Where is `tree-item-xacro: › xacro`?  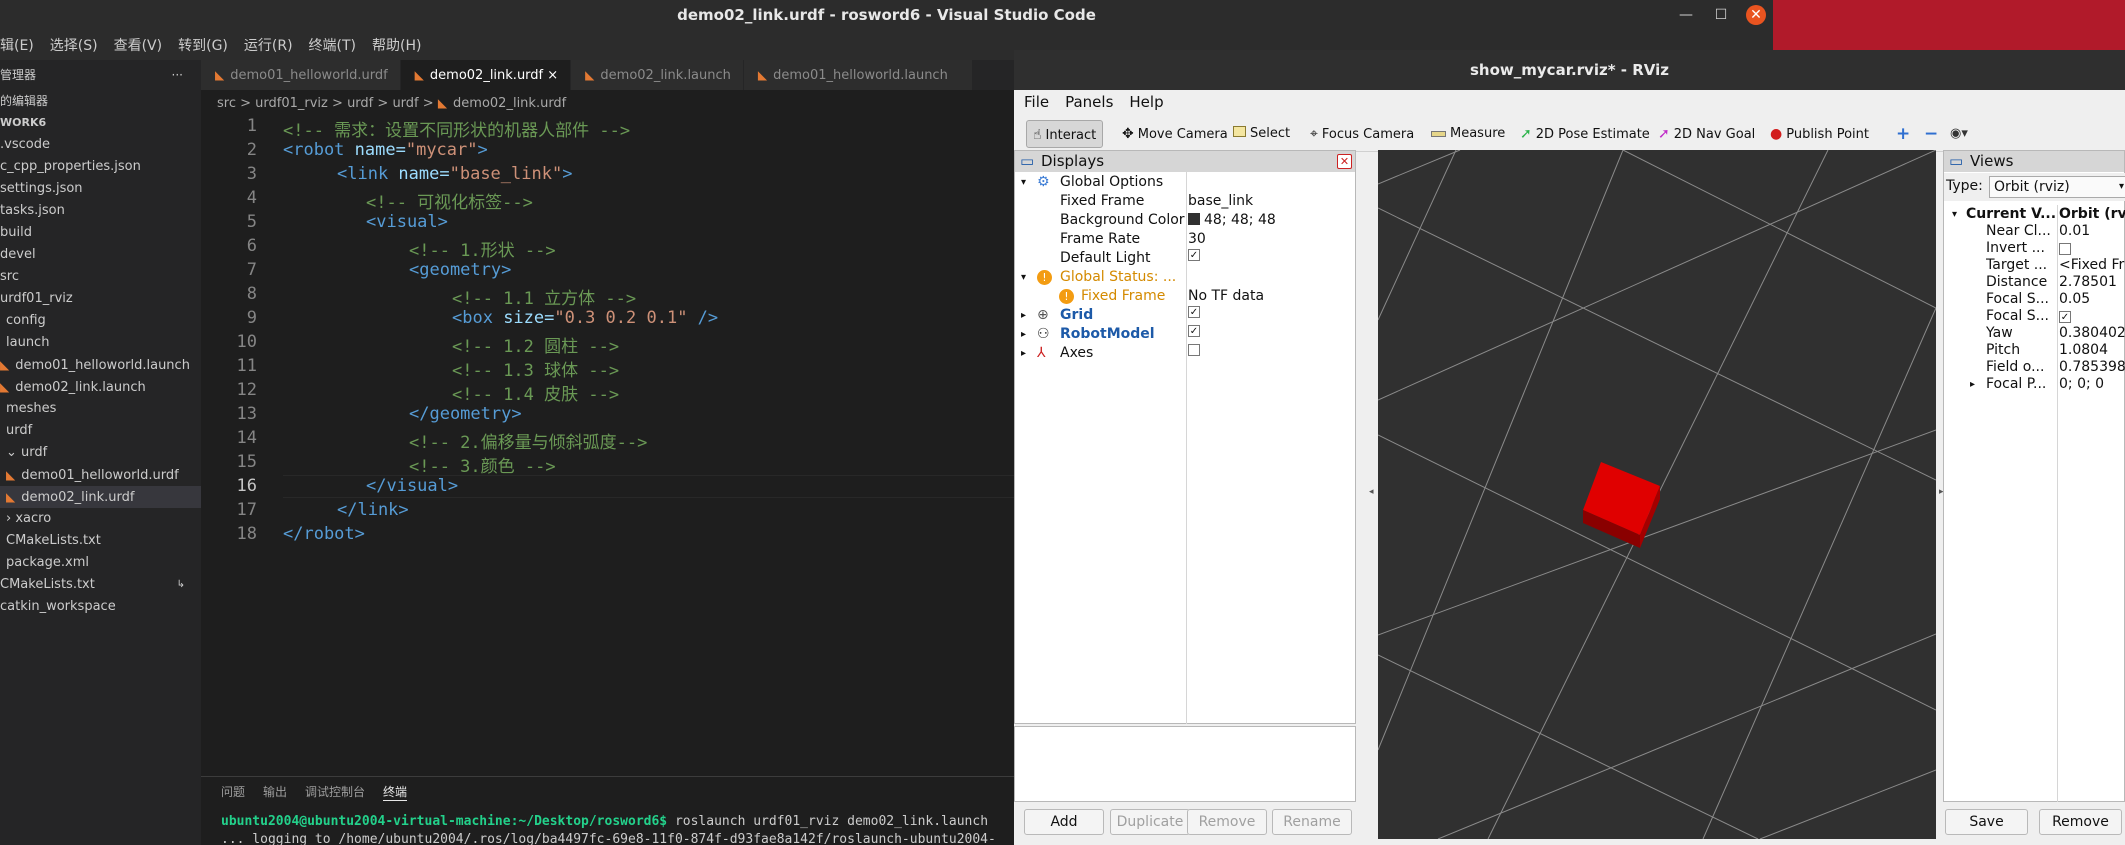
tree-item-xacro: › xacro is located at coordinates (100, 519).